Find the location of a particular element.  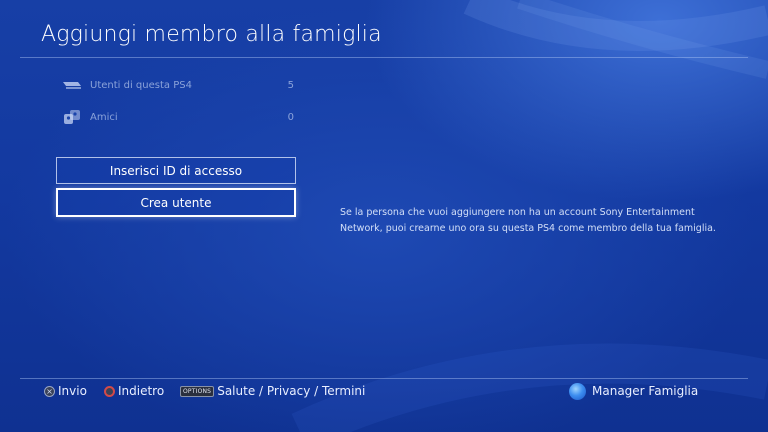

circle-button-icon is located at coordinates (109, 391).